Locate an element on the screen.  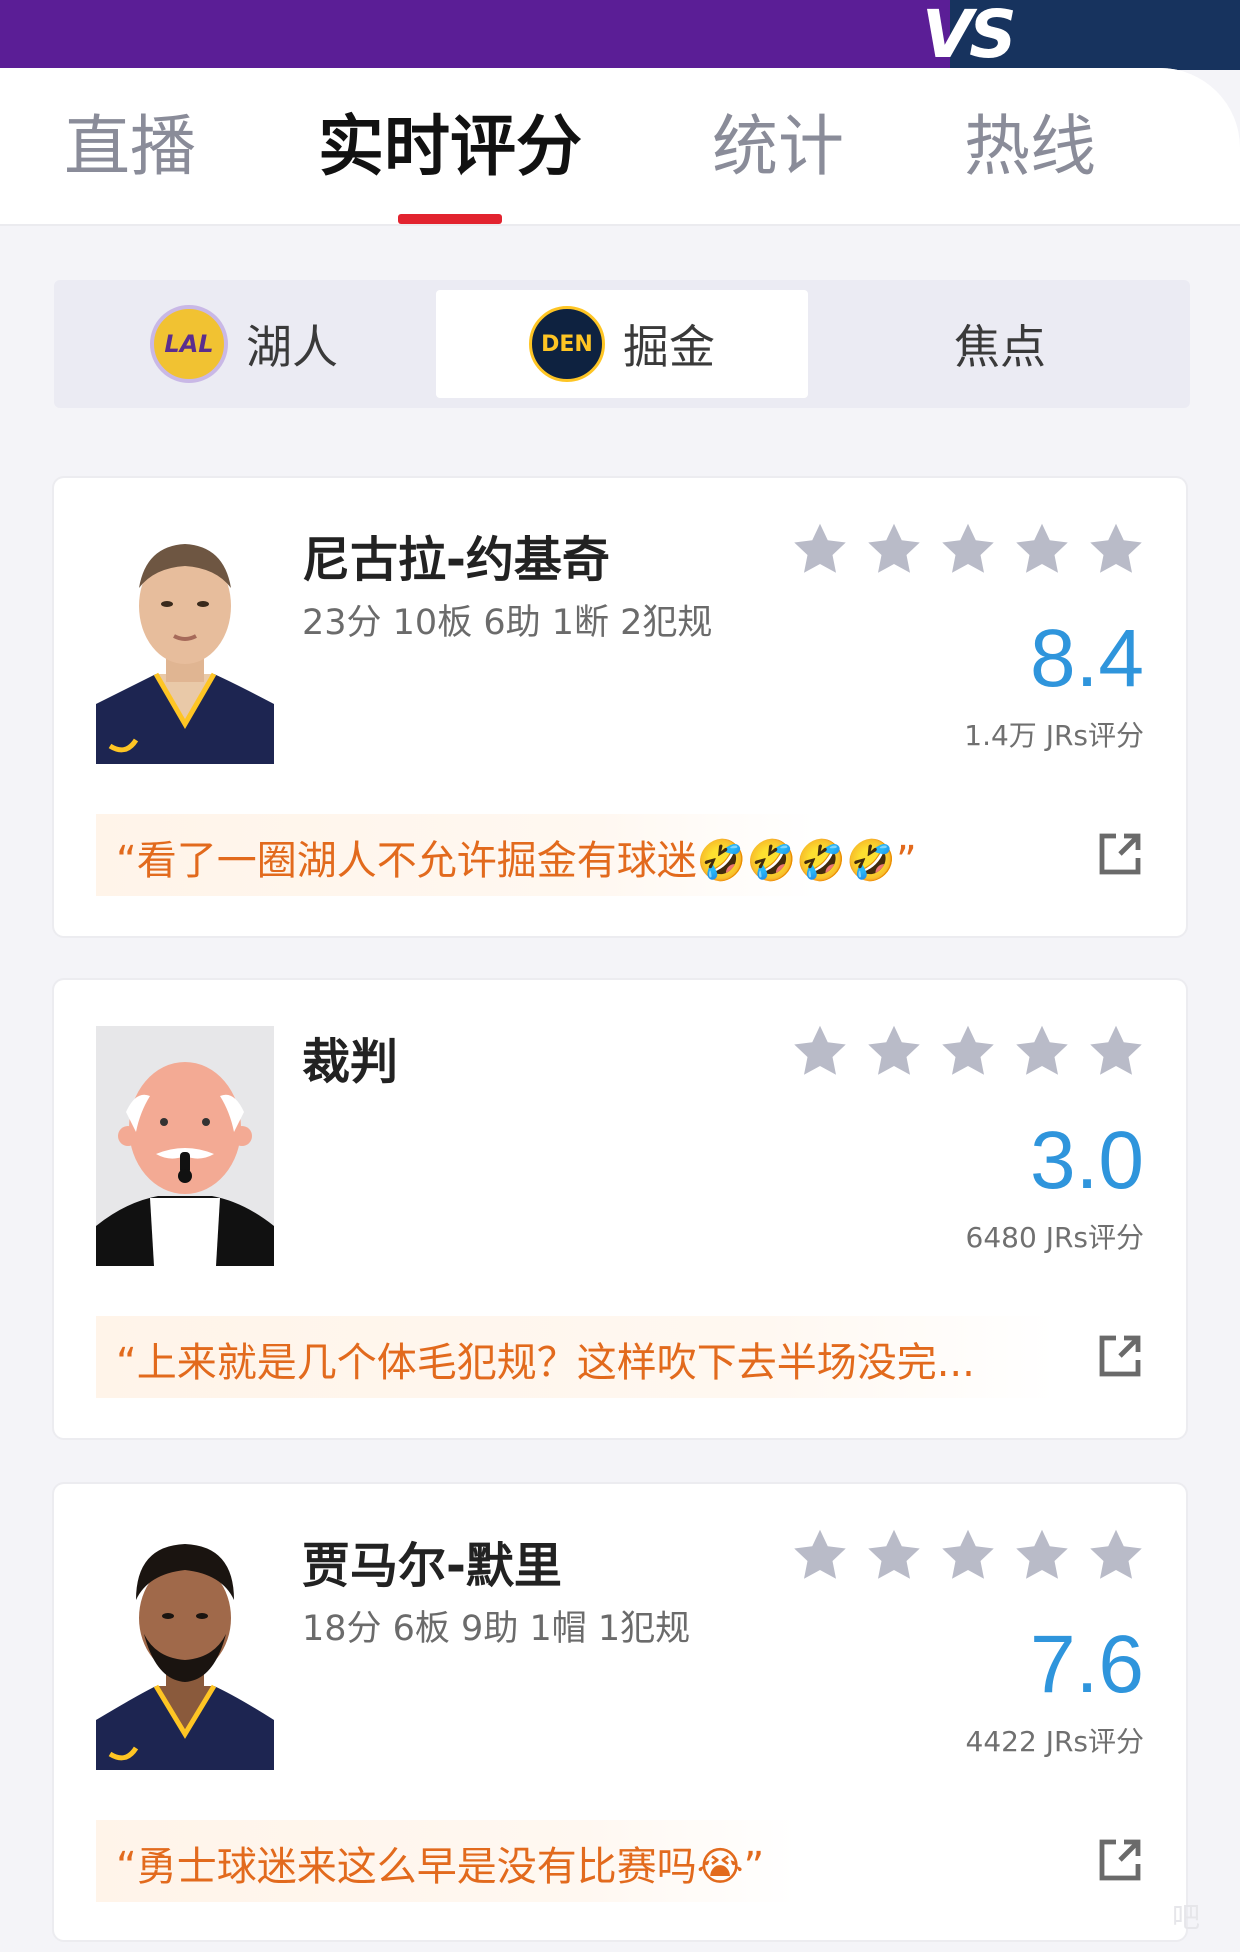
tab-stats: 统计 is located at coordinates (778, 147).